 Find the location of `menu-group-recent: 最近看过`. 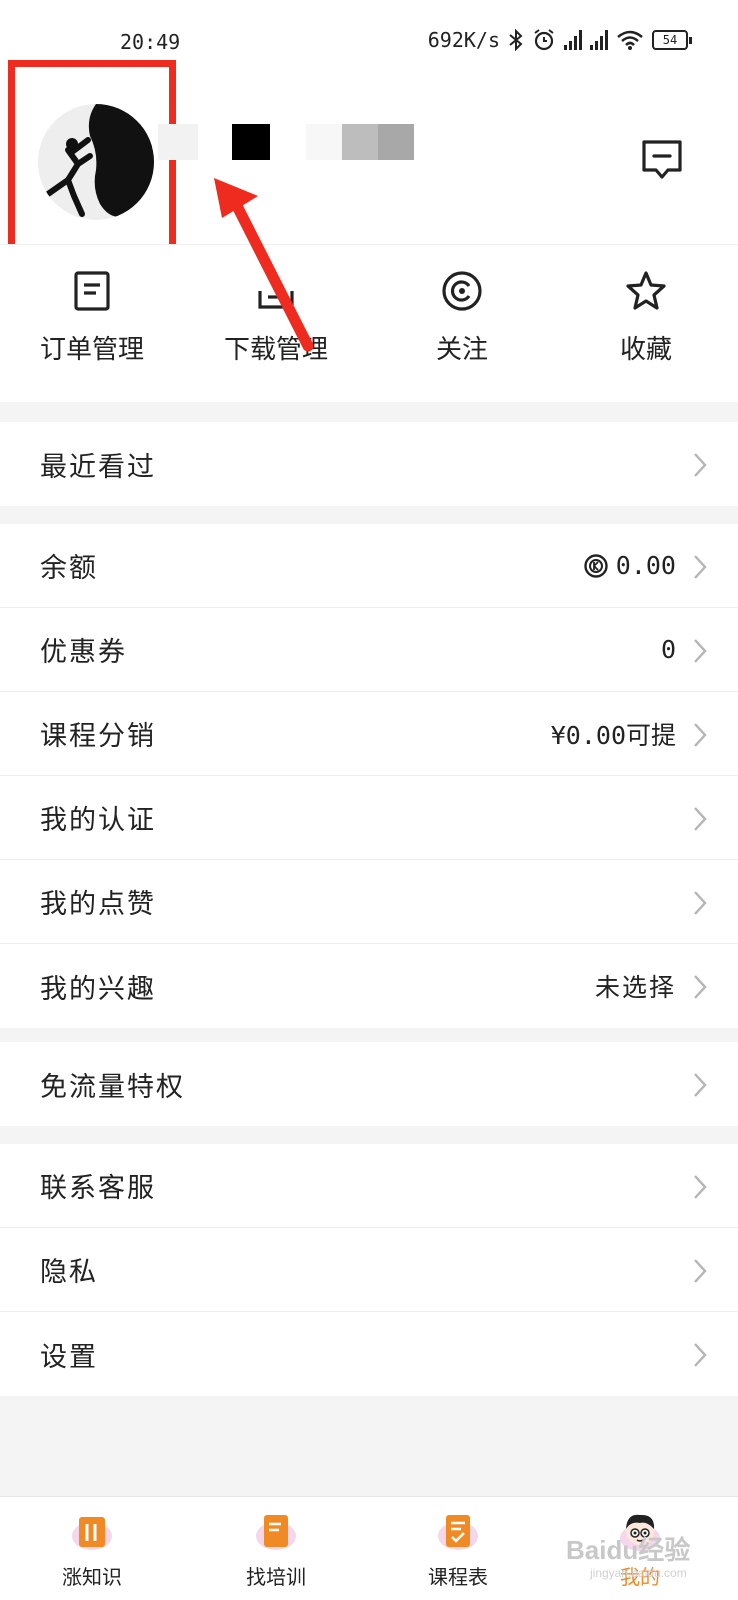

menu-group-recent: 最近看过 is located at coordinates (369, 464).